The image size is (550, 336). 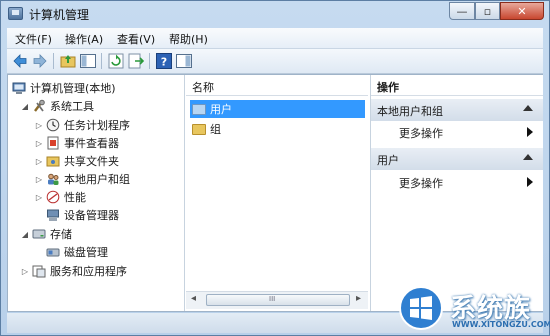 What do you see at coordinates (33, 39) in the screenshot?
I see `menu-file: 文件(F)` at bounding box center [33, 39].